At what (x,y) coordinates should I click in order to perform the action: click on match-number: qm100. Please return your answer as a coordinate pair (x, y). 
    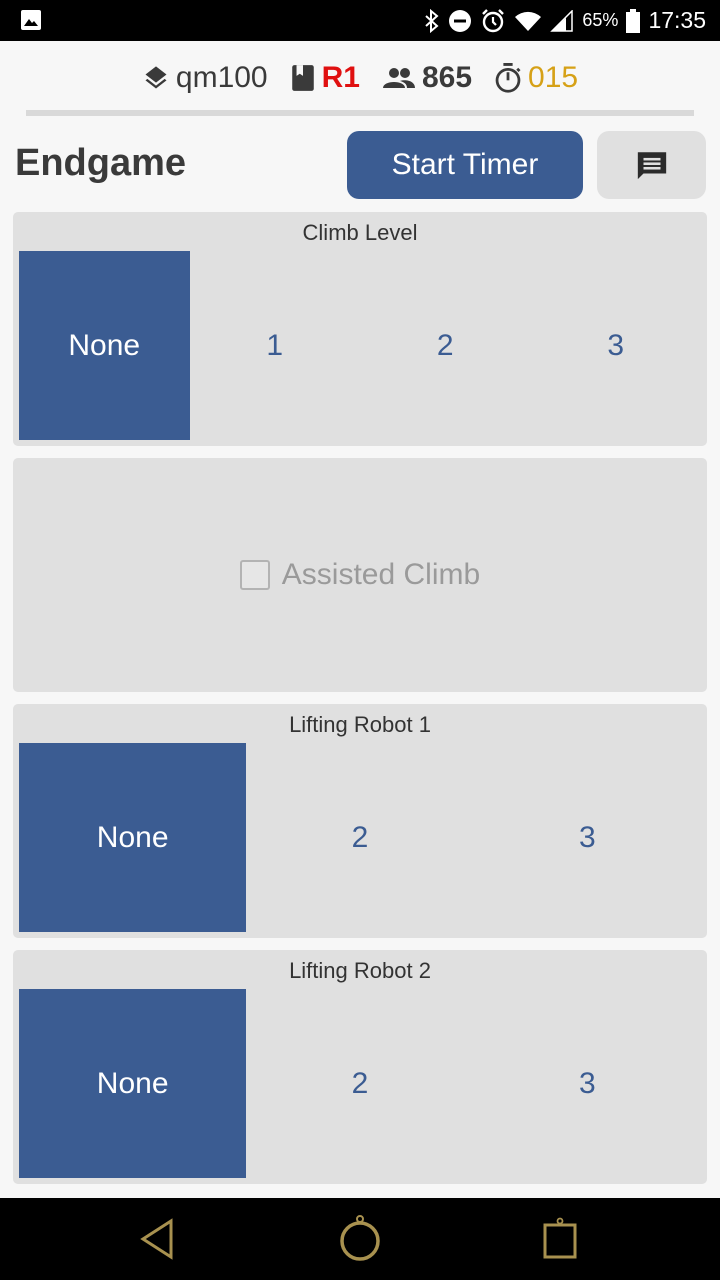
    Looking at the image, I should click on (221, 77).